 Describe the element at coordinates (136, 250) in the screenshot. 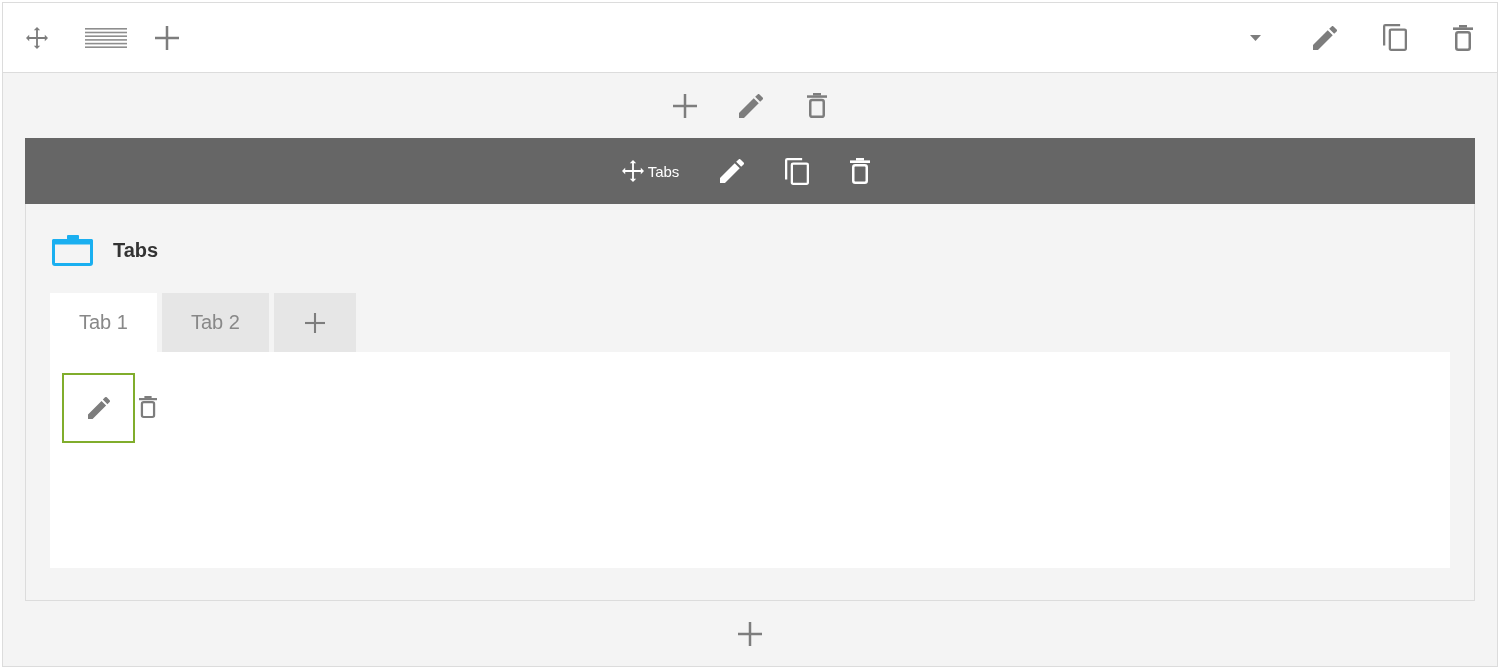

I see `module-title: Tabs` at that location.